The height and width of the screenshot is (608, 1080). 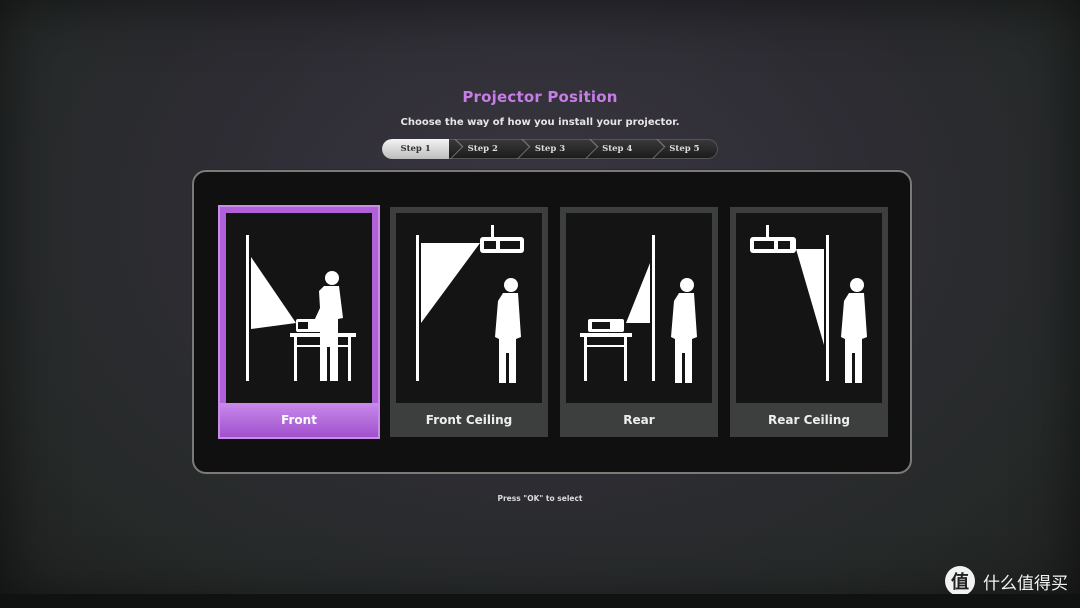 I want to click on option-front: Front, so click(x=299, y=322).